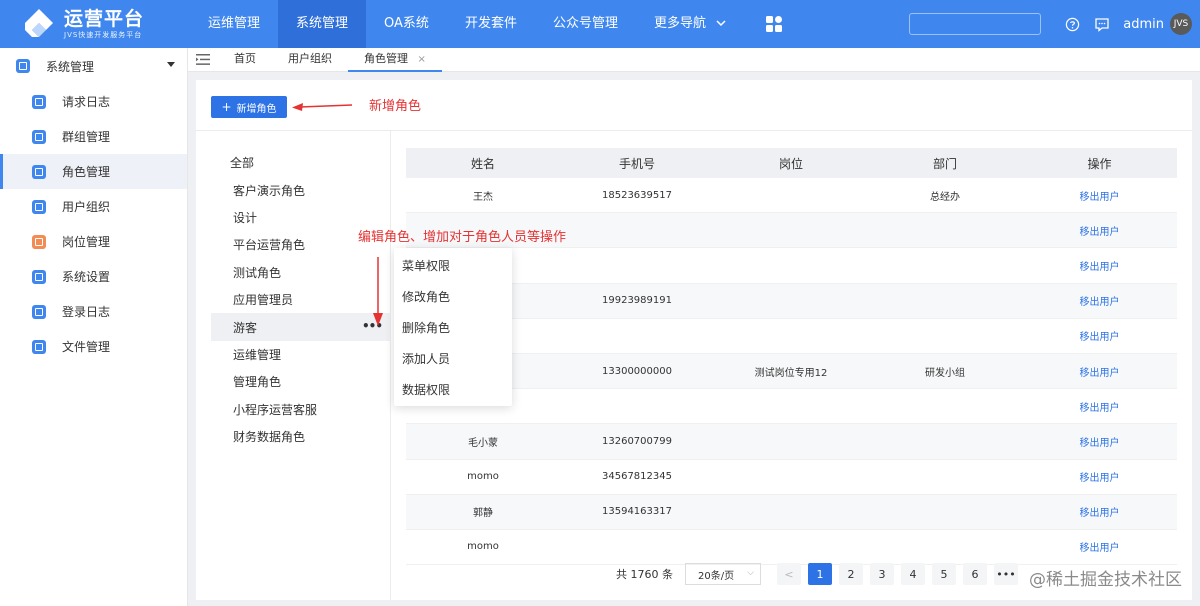  Describe the element at coordinates (86, 242) in the screenshot. I see `sidebar-item-label: 岗位管理` at that location.